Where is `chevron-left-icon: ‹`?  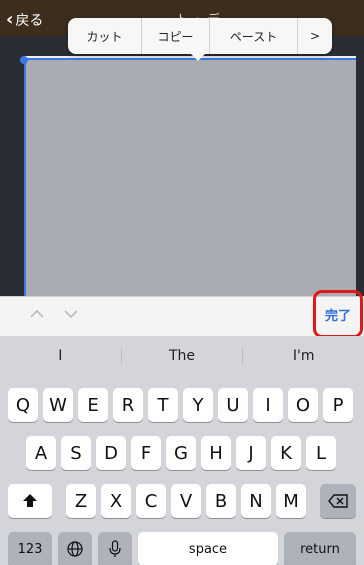
chevron-left-icon: ‹ is located at coordinates (10, 19).